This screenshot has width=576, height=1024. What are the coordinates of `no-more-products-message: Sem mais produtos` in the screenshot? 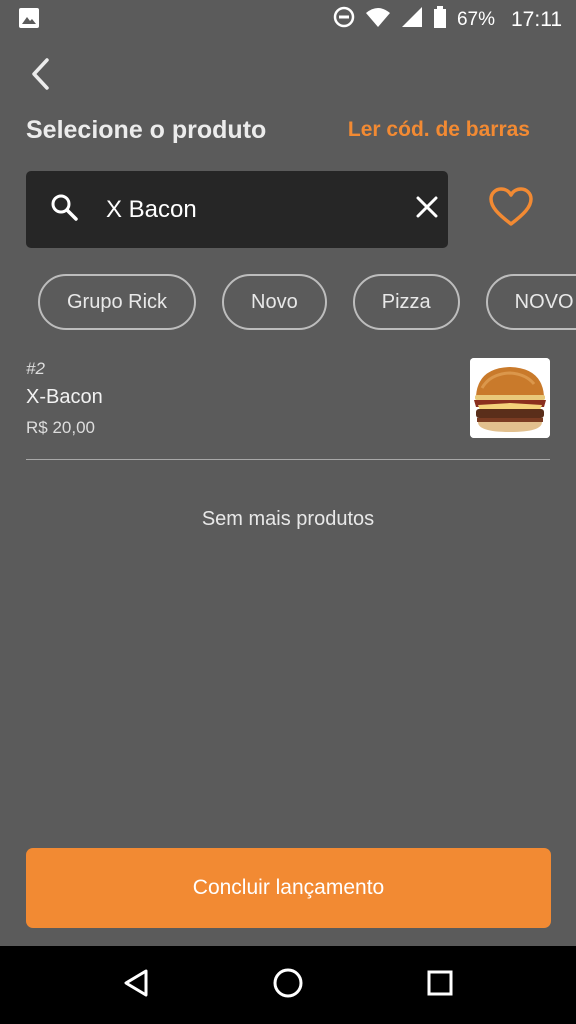 It's located at (288, 519).